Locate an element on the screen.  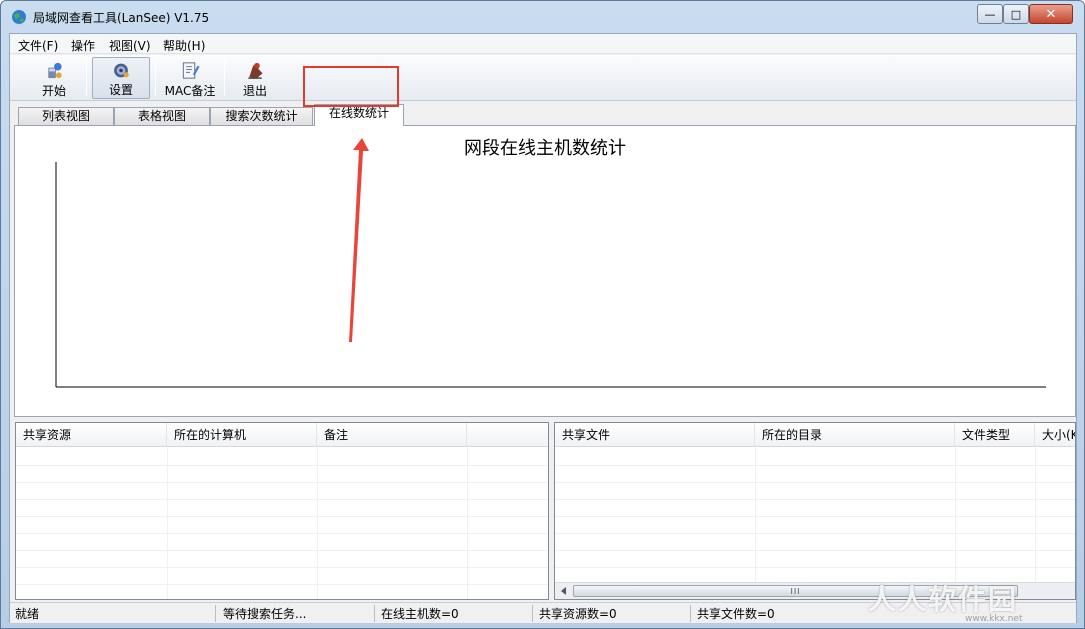
annotation-arrow is located at coordinates (359, 240).